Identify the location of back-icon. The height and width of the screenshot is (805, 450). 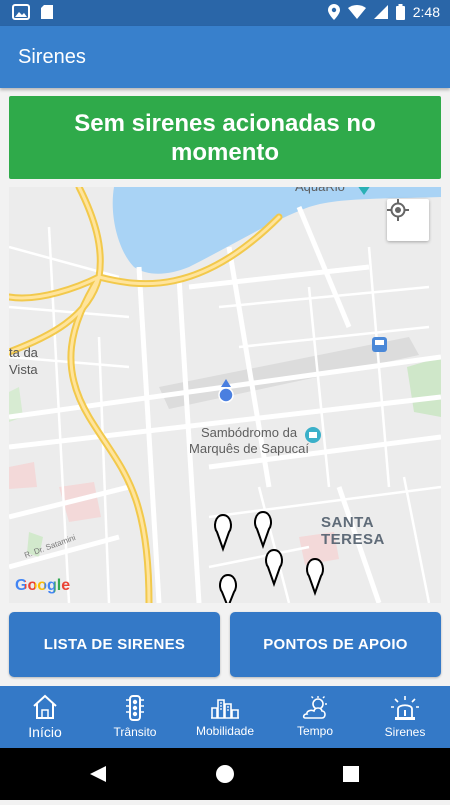
(98, 774).